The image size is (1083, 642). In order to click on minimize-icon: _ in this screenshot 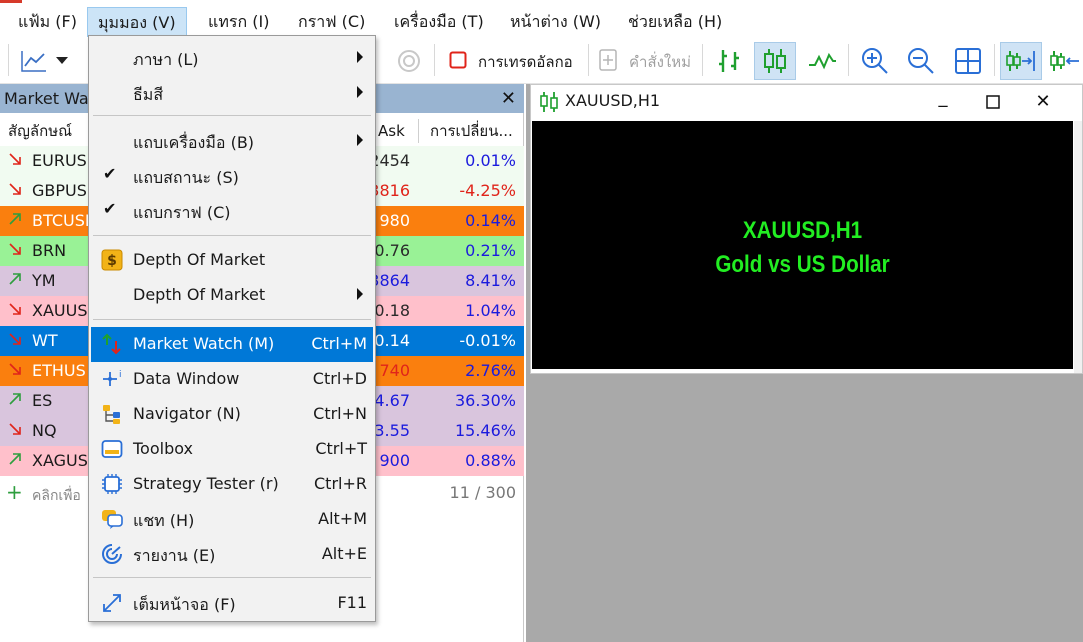, I will do `click(943, 98)`.